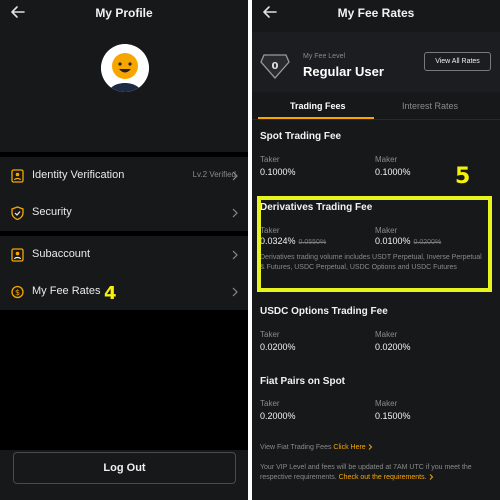 This screenshot has height=500, width=500. I want to click on tab-bar: Trading Fees Interest Rates, so click(376, 108).